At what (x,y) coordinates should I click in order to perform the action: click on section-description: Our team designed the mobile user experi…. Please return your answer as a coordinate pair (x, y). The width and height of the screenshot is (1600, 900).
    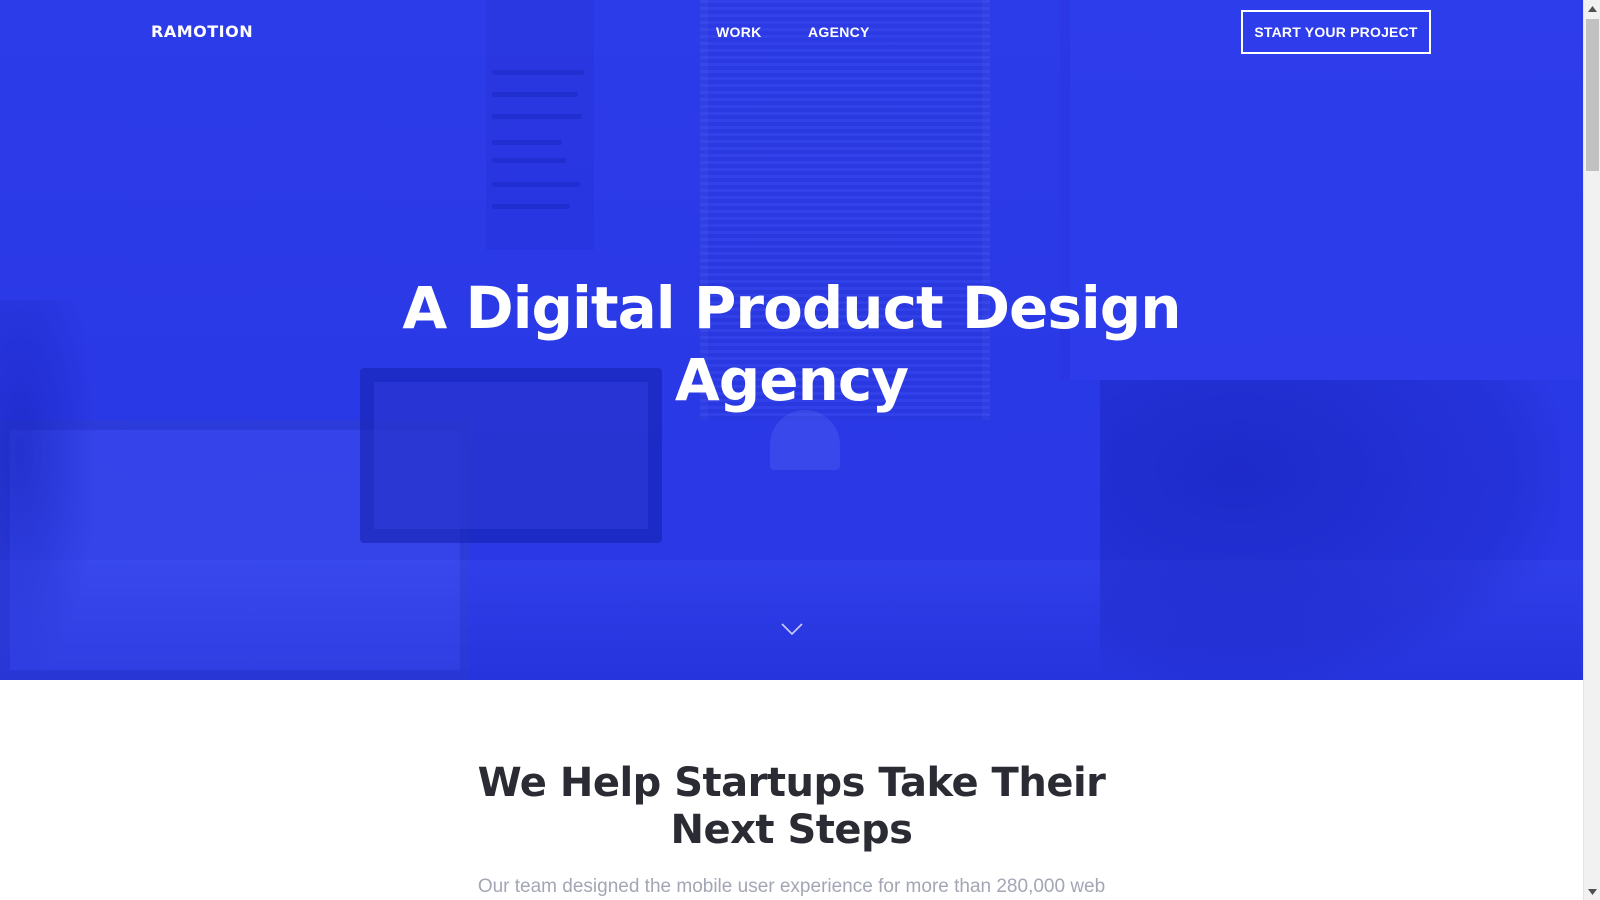
    Looking at the image, I should click on (791, 886).